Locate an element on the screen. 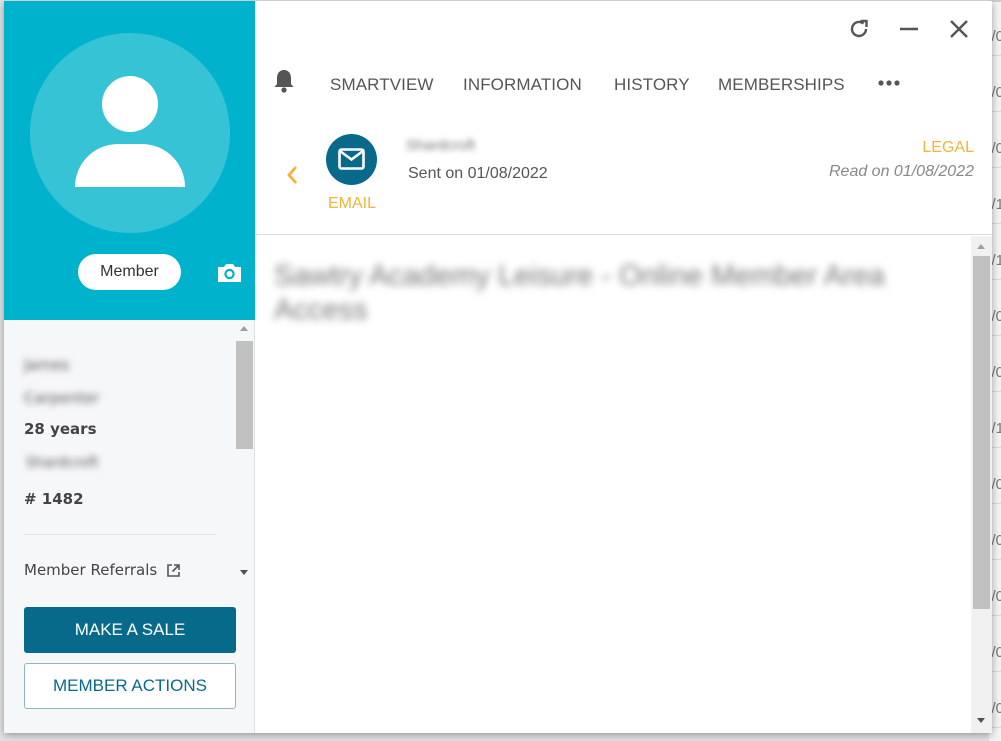 This screenshot has height=741, width=1001. details-divider is located at coordinates (120, 534).